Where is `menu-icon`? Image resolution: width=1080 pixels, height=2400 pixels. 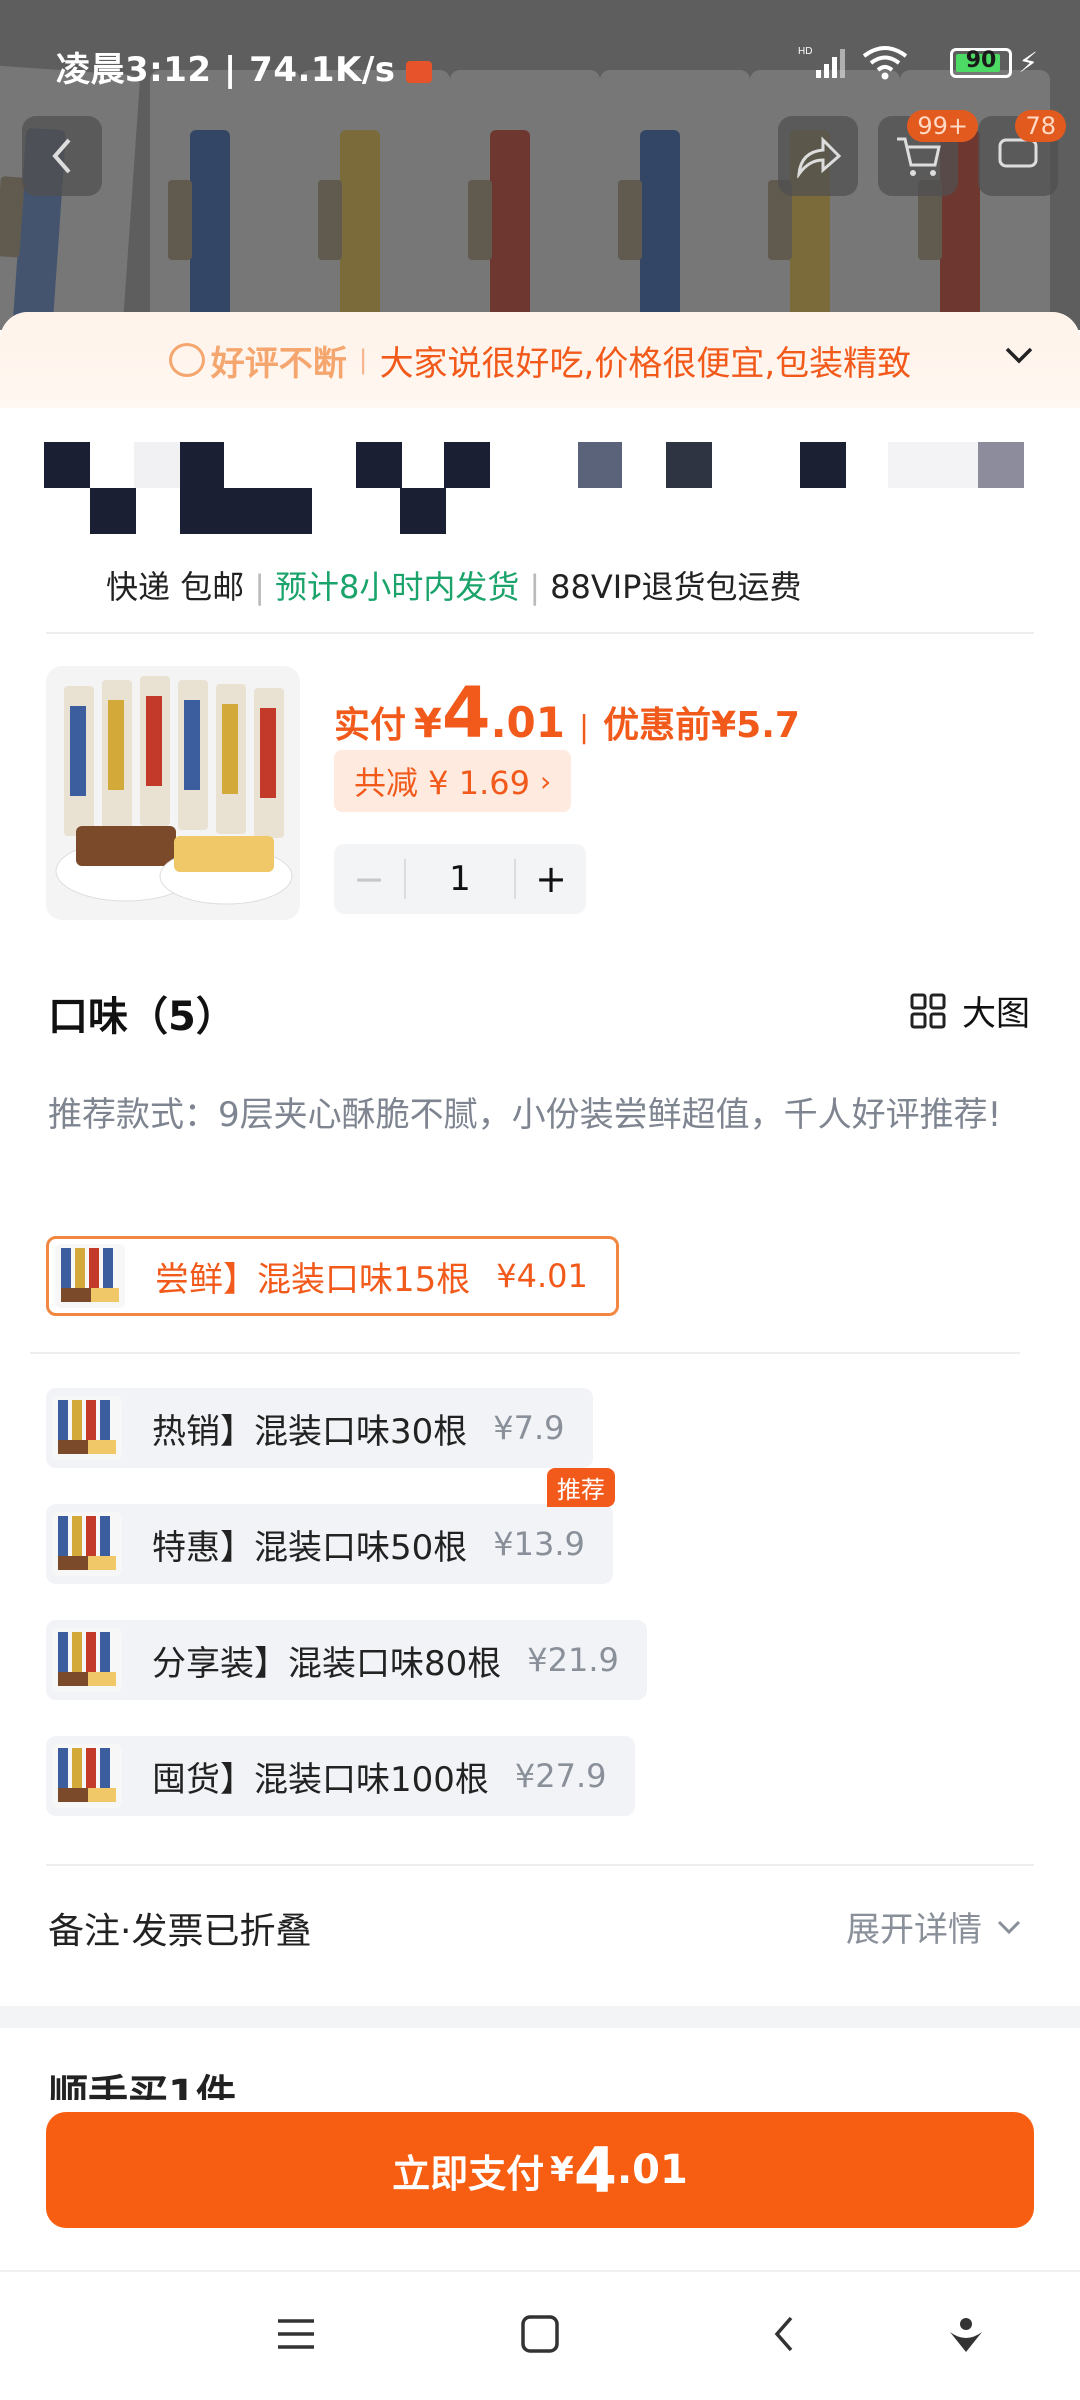 menu-icon is located at coordinates (296, 2334).